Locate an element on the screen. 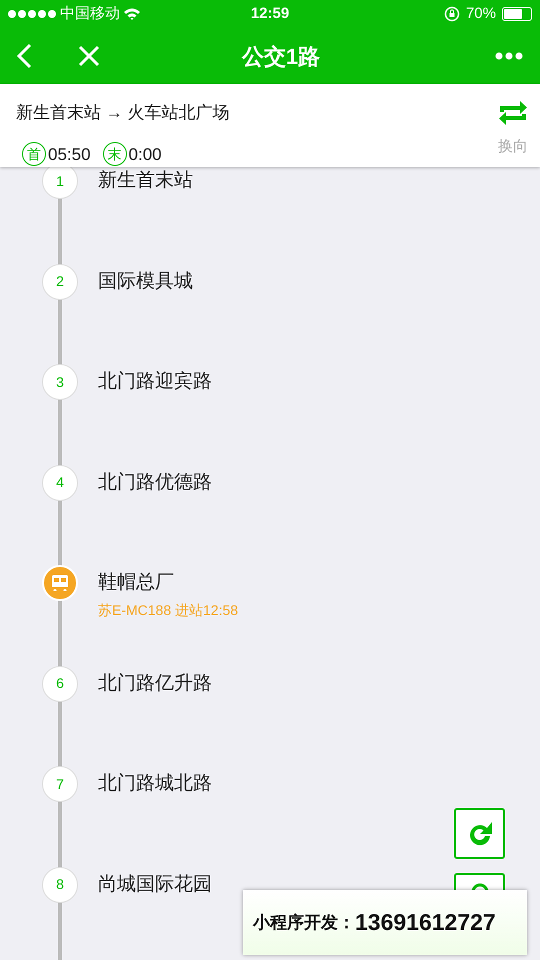 The width and height of the screenshot is (540, 960). page-title: 公交1路 is located at coordinates (281, 56).